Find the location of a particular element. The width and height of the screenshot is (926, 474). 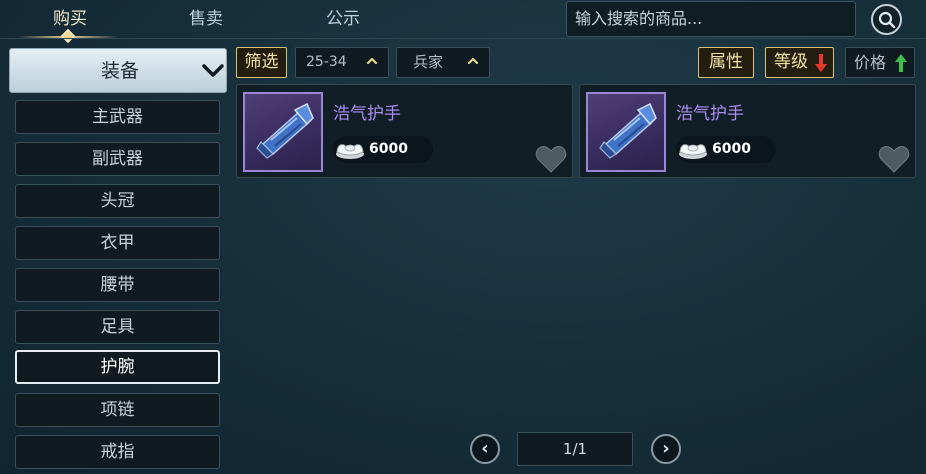

search-icon is located at coordinates (887, 20).